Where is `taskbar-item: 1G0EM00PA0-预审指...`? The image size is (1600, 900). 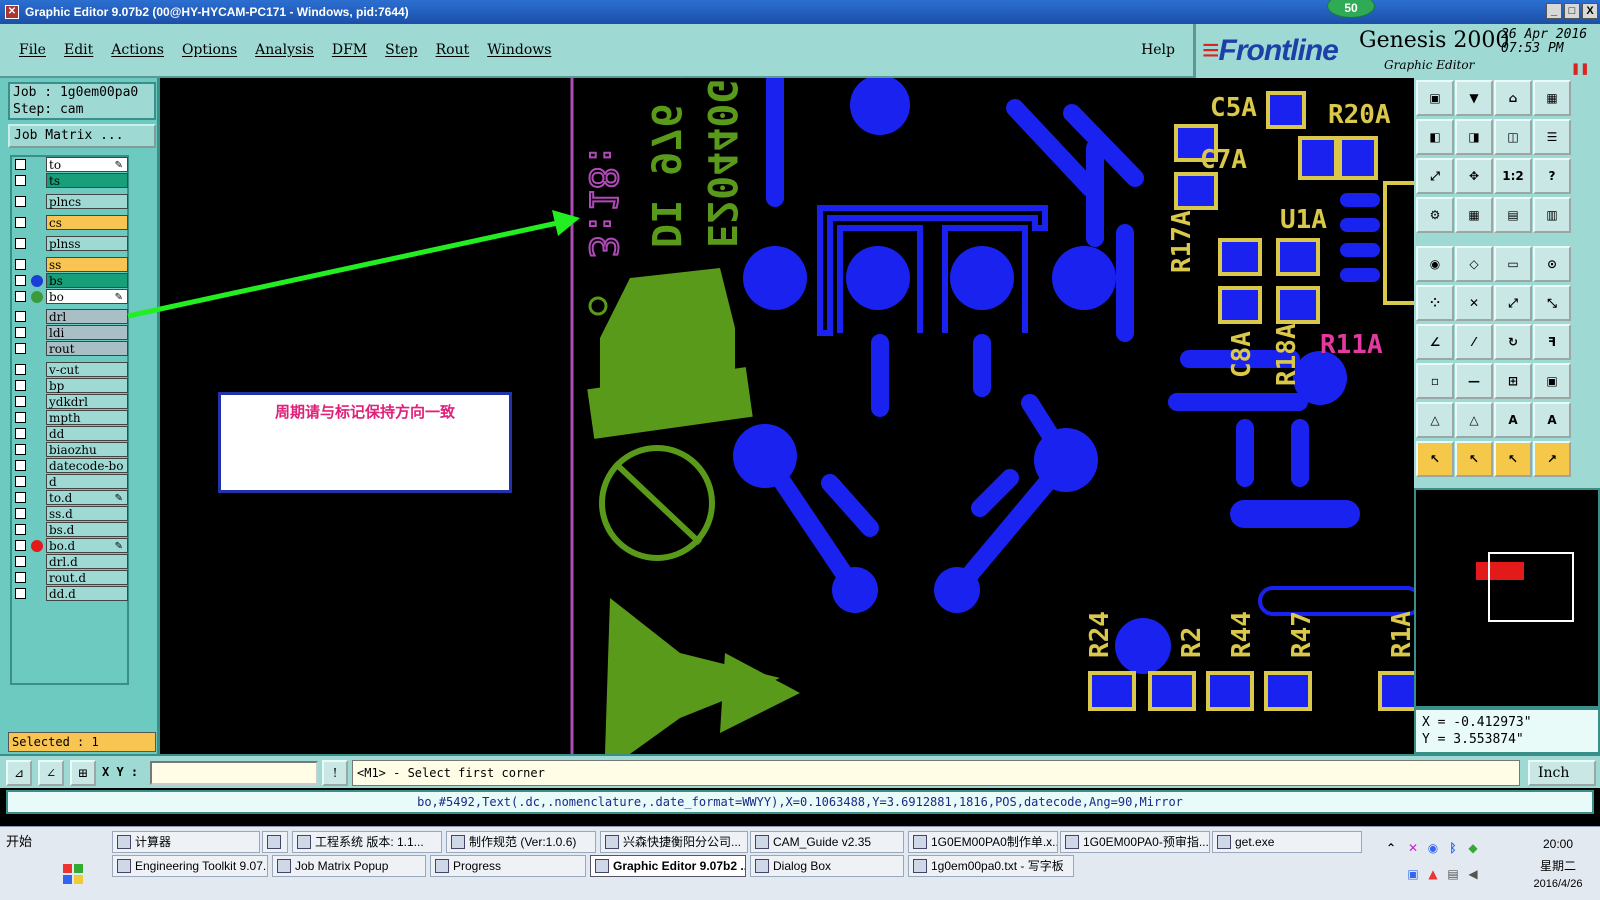 taskbar-item: 1G0EM00PA0-预审指... is located at coordinates (1135, 842).